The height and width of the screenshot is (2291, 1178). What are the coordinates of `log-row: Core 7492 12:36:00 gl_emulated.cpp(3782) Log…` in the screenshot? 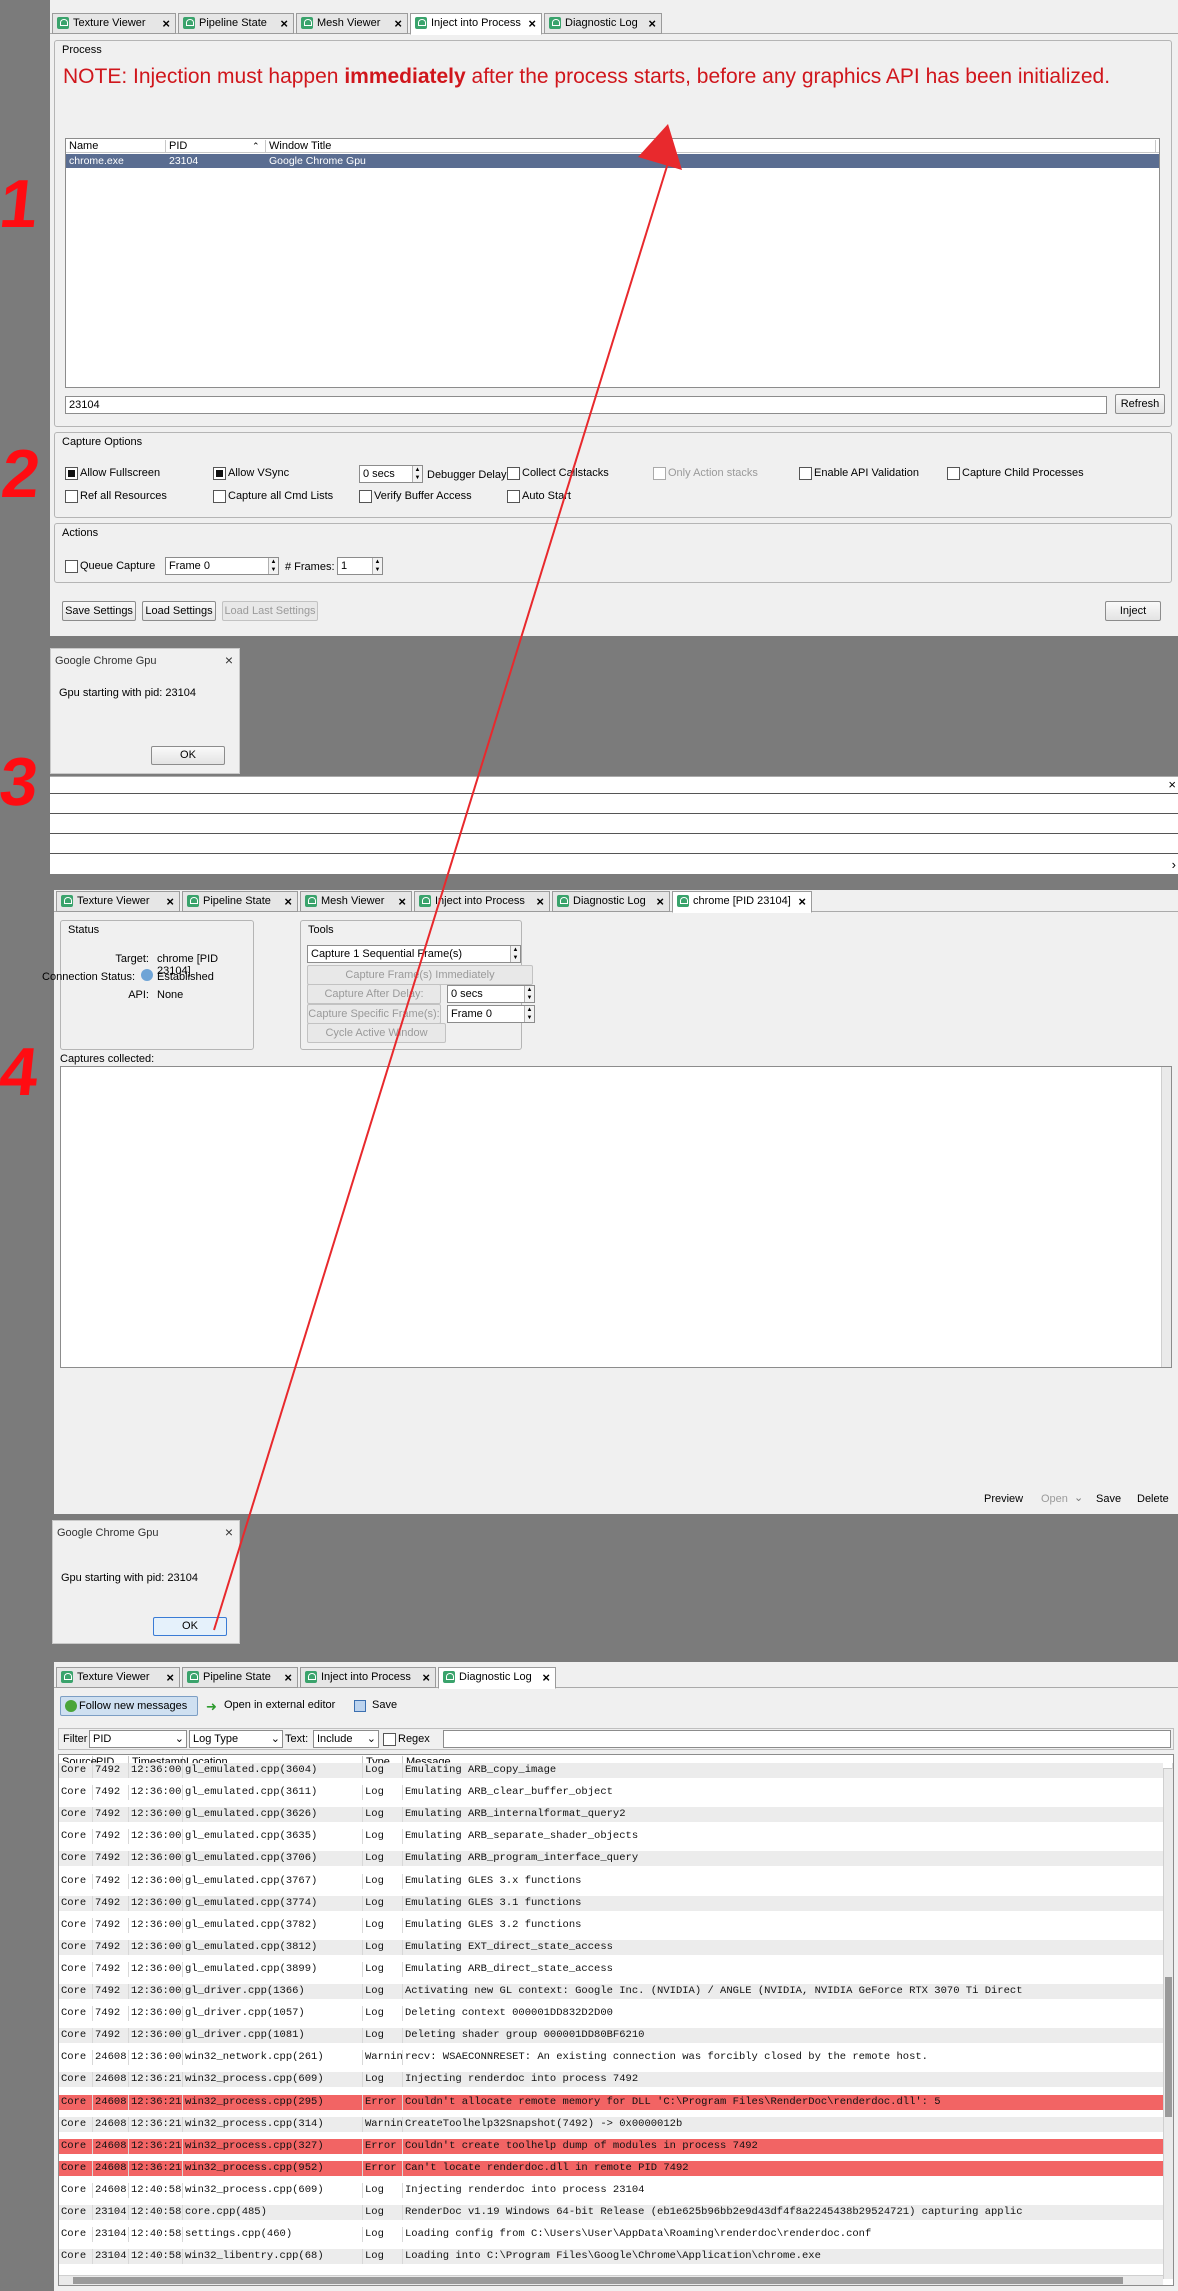 It's located at (616, 1925).